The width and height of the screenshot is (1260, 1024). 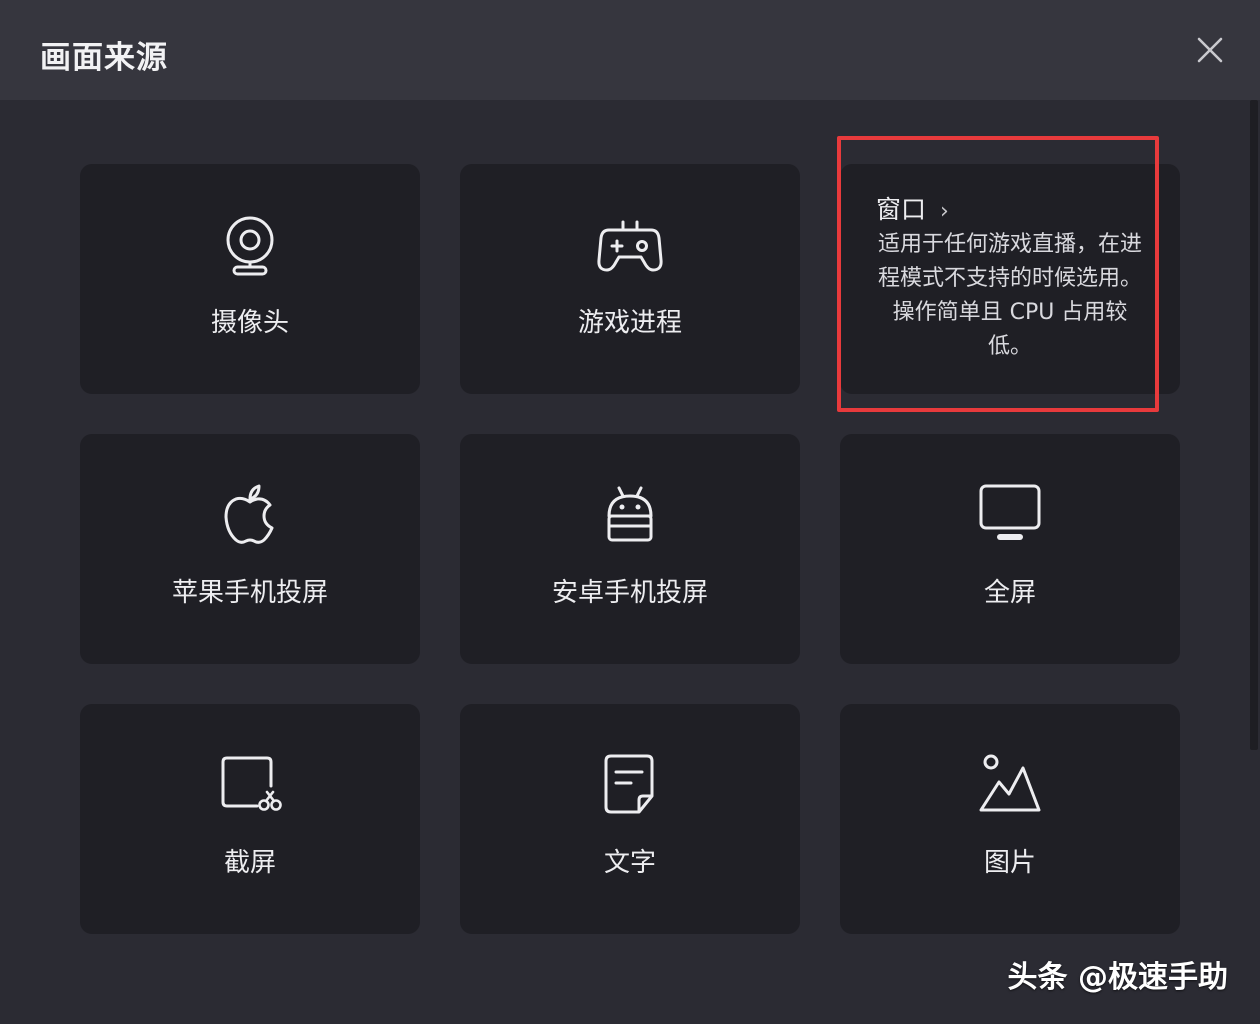 What do you see at coordinates (250, 785) in the screenshot?
I see `screenshot-icon` at bounding box center [250, 785].